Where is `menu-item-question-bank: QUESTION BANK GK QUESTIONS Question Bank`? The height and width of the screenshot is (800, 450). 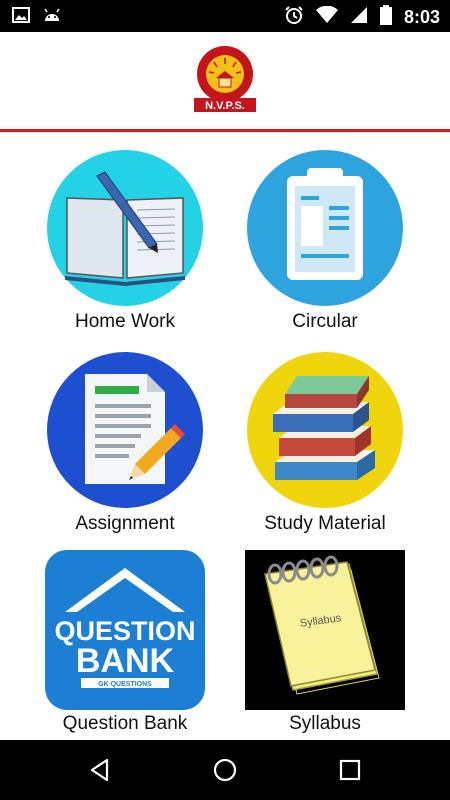 menu-item-question-bank: QUESTION BANK GK QUESTIONS Question Bank is located at coordinates (125, 645).